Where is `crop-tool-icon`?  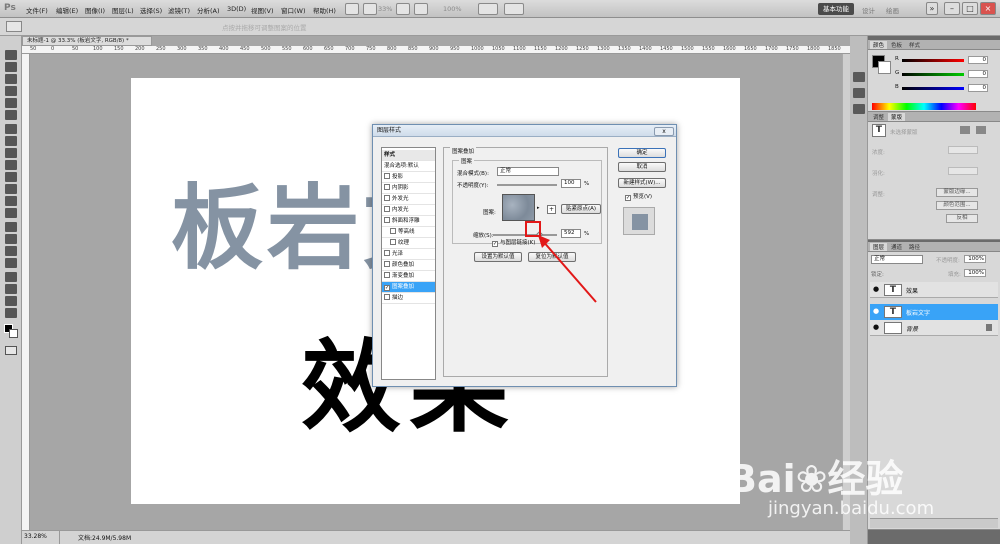
crop-tool-icon is located at coordinates (11, 103).